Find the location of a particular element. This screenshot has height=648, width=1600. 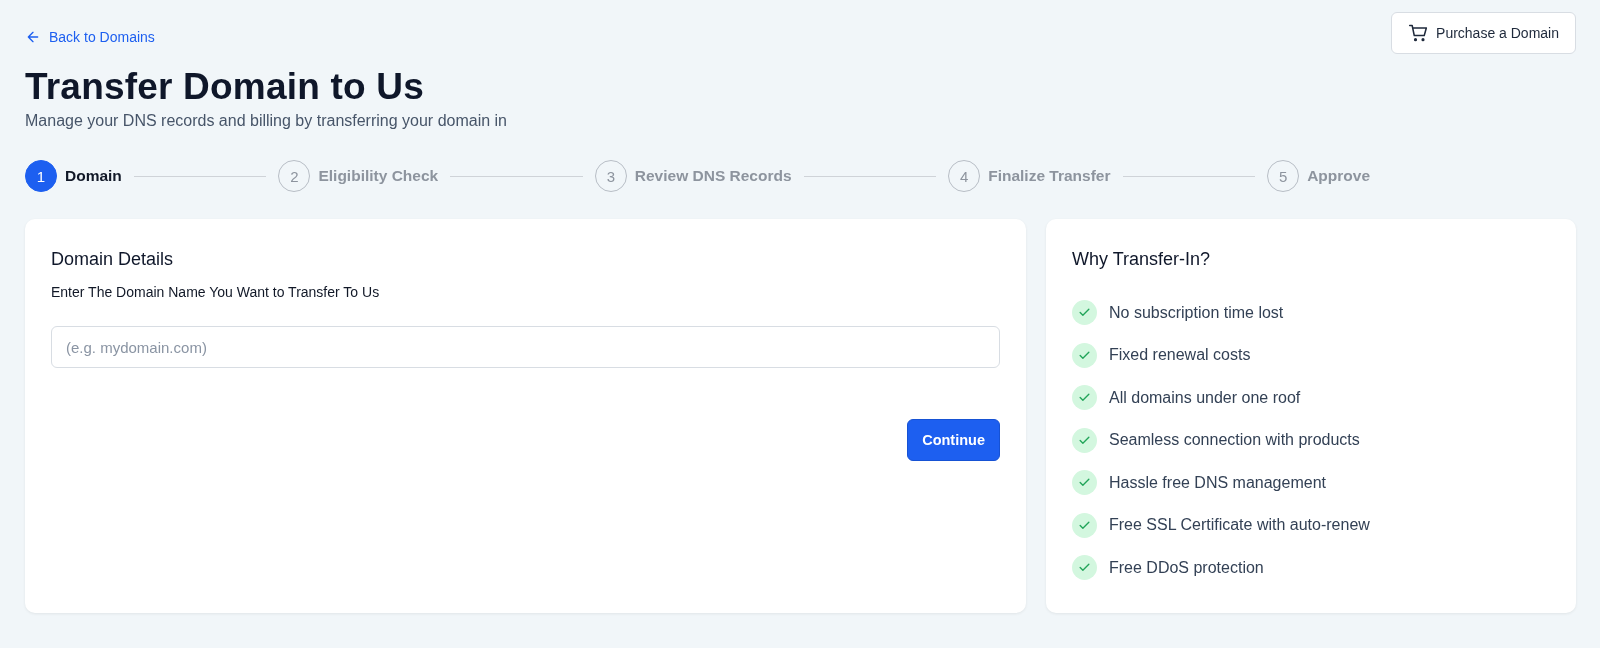

benefit-text: Free SSL Certificate with auto-renew is located at coordinates (1239, 525).